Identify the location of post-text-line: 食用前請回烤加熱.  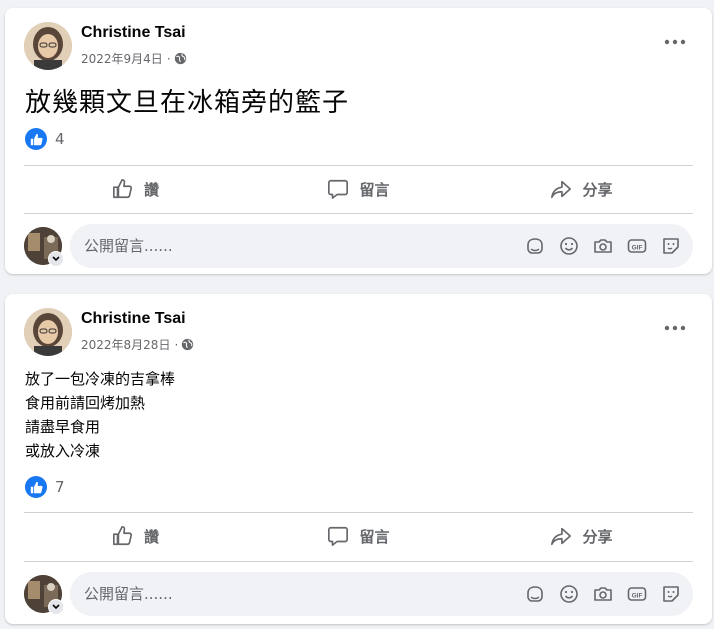
(85, 403).